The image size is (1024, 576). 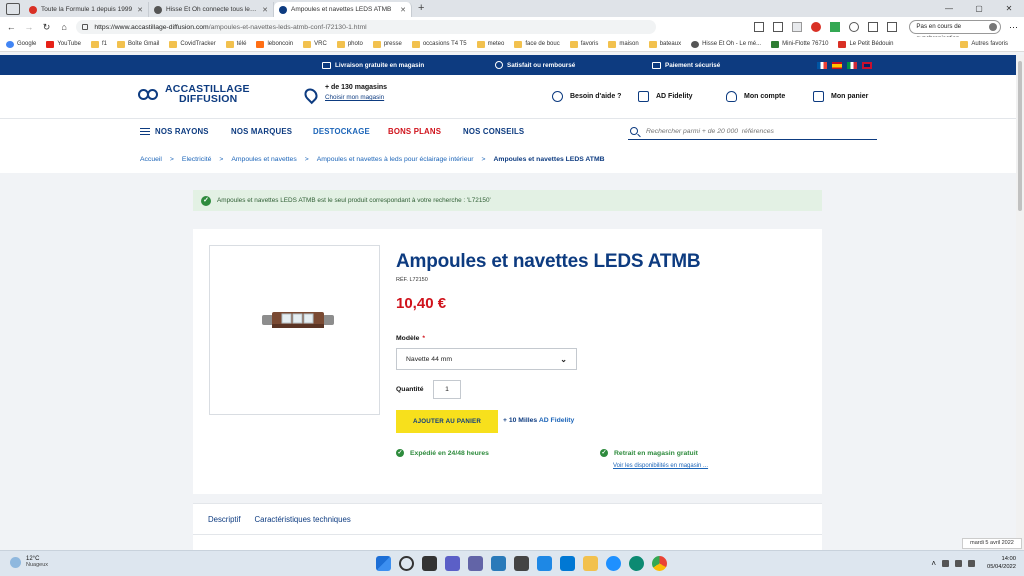 What do you see at coordinates (835, 27) in the screenshot?
I see `check-extension-icon` at bounding box center [835, 27].